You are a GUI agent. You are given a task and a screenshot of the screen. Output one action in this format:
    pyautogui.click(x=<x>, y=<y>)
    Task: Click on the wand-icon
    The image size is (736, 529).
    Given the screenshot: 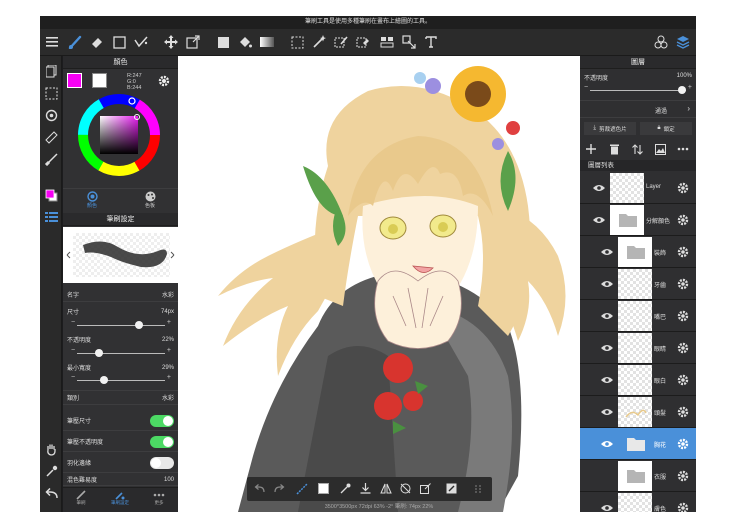 What is the action you would take?
    pyautogui.click(x=319, y=42)
    